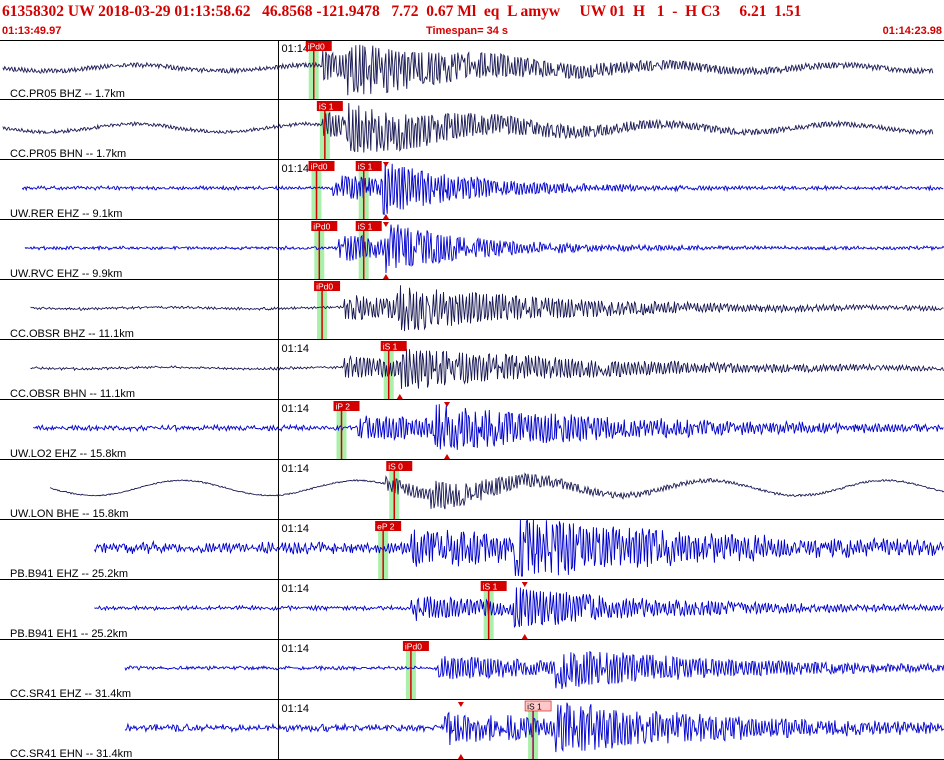 The image size is (944, 760). What do you see at coordinates (69, 514) in the screenshot?
I see `station-label: UW.LON BHE -- 15.8km` at bounding box center [69, 514].